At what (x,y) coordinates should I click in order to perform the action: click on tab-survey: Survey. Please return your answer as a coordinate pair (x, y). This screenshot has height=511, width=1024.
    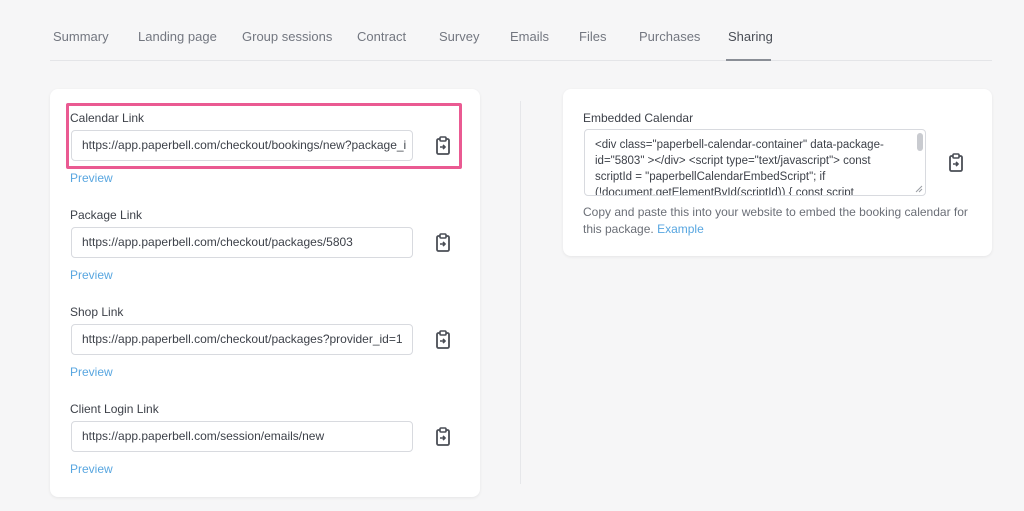
    Looking at the image, I should click on (459, 36).